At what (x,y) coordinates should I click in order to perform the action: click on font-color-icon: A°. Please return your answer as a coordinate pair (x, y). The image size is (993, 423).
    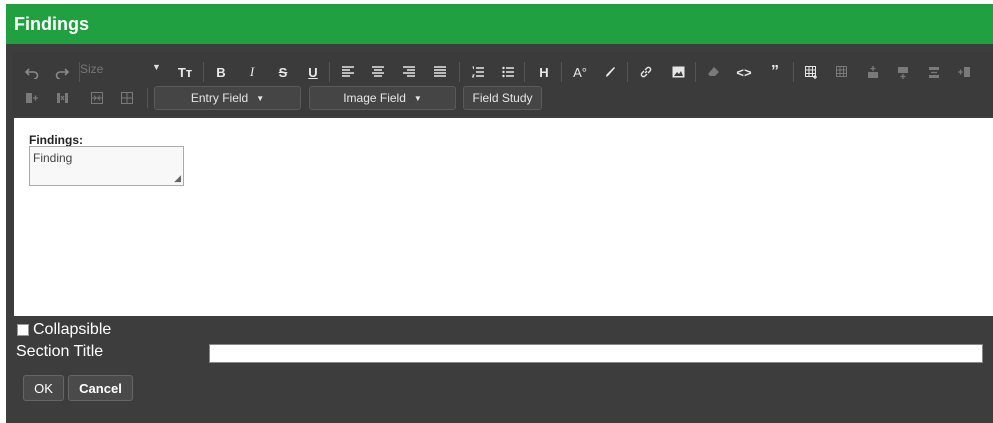
    Looking at the image, I should click on (580, 72).